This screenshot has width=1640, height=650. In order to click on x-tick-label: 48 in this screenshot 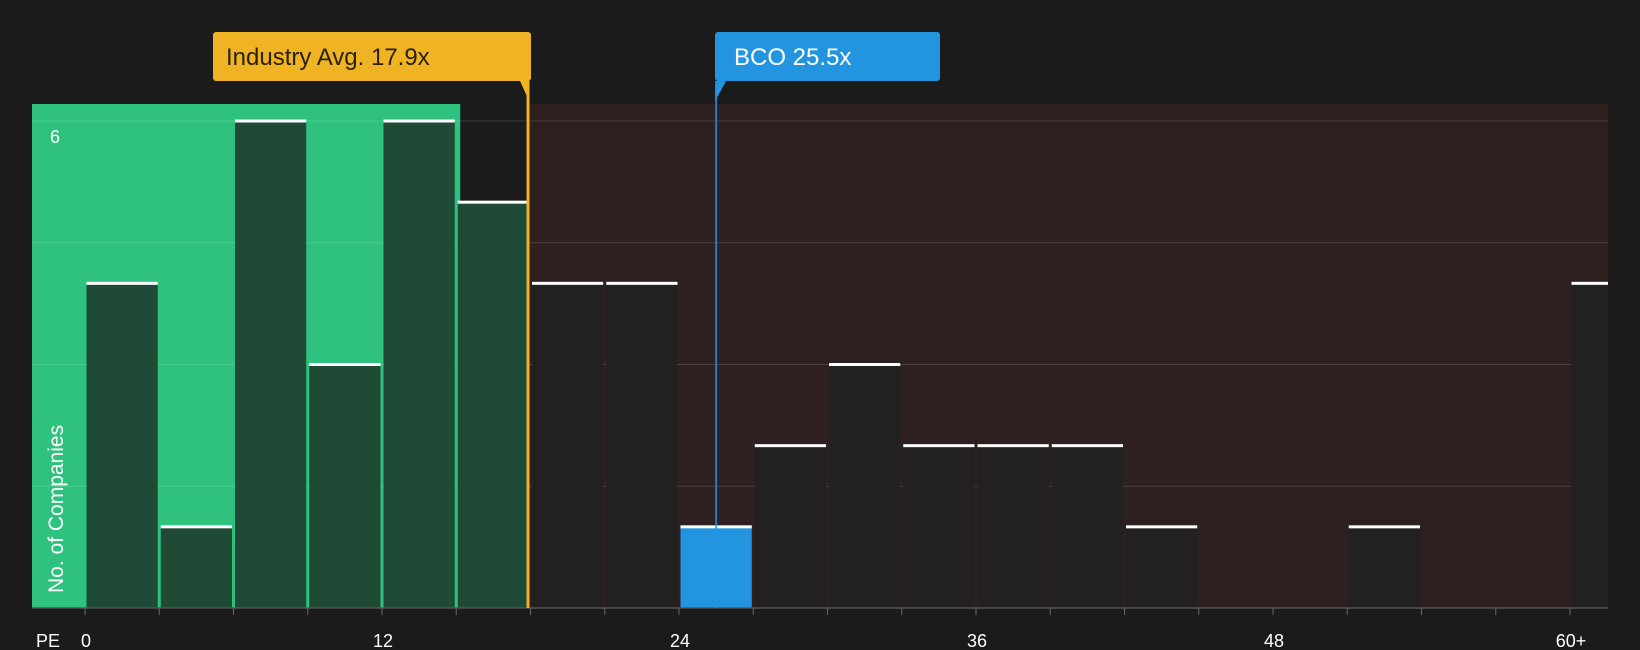, I will do `click(1274, 640)`.